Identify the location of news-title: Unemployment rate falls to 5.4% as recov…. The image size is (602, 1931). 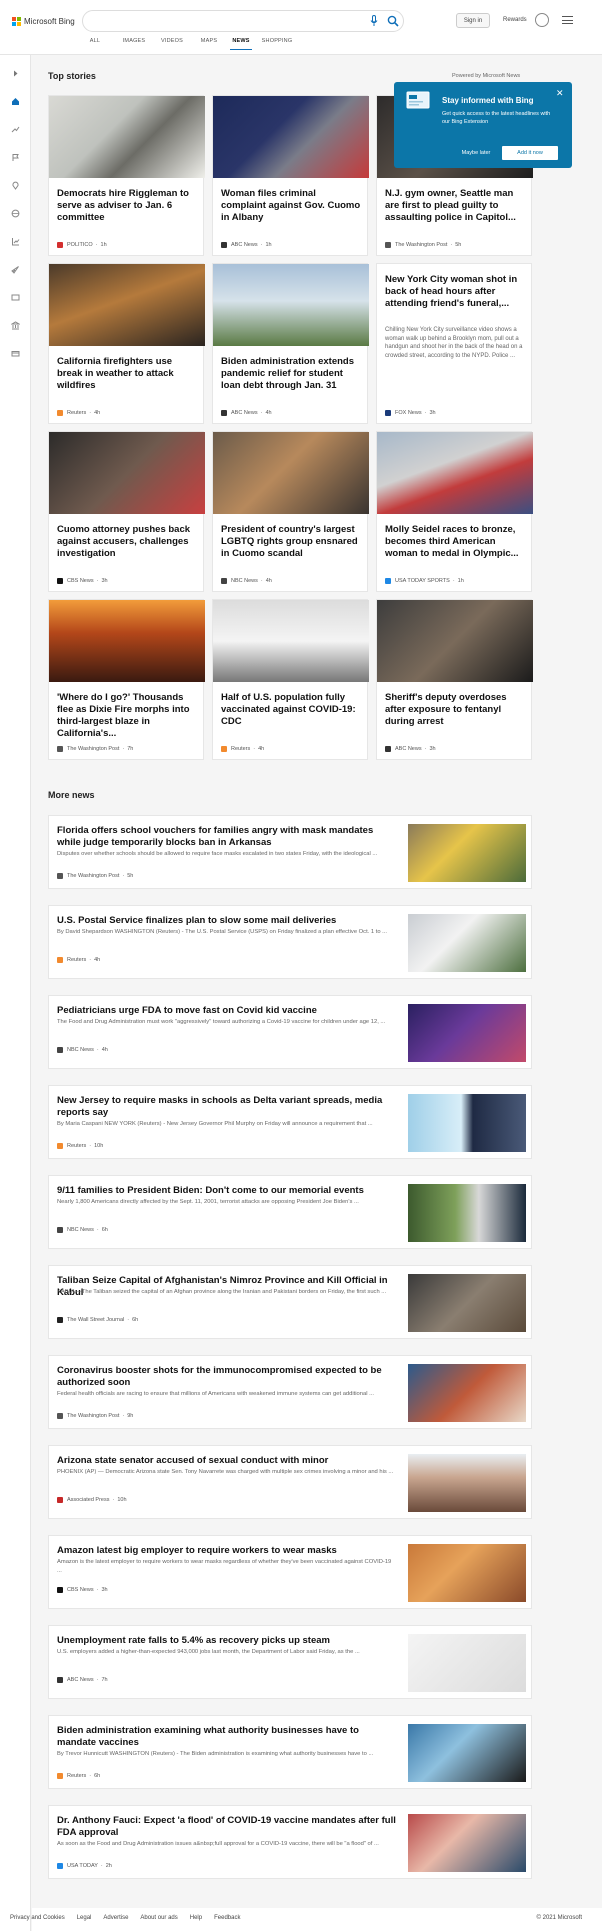
(227, 1641).